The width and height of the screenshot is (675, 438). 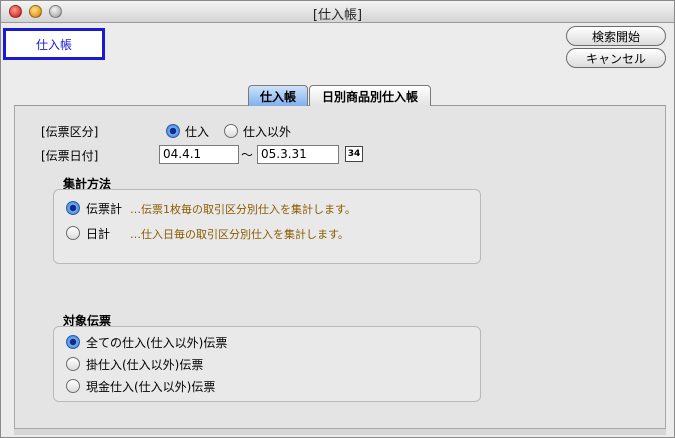 What do you see at coordinates (104, 208) in the screenshot?
I see `radio-aggregation-per-slip-label: 伝票計` at bounding box center [104, 208].